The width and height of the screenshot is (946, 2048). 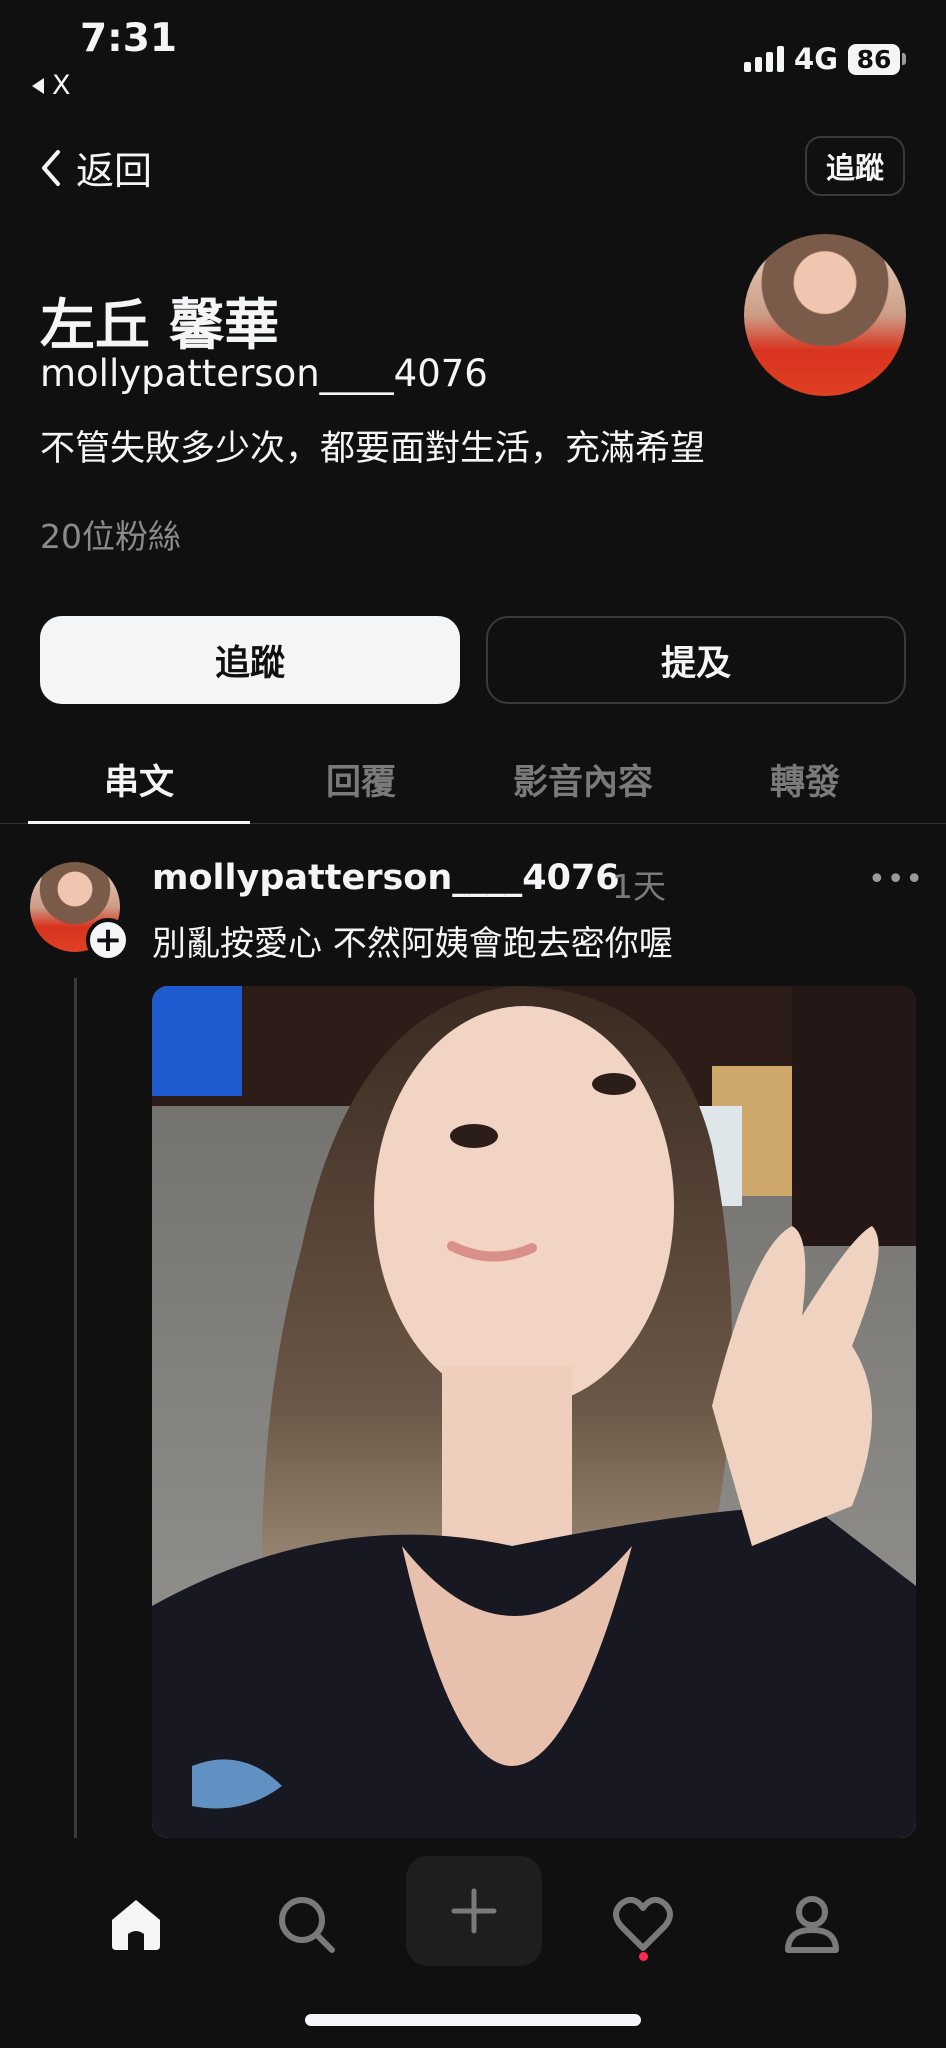 I want to click on thread-line, so click(x=75, y=1408).